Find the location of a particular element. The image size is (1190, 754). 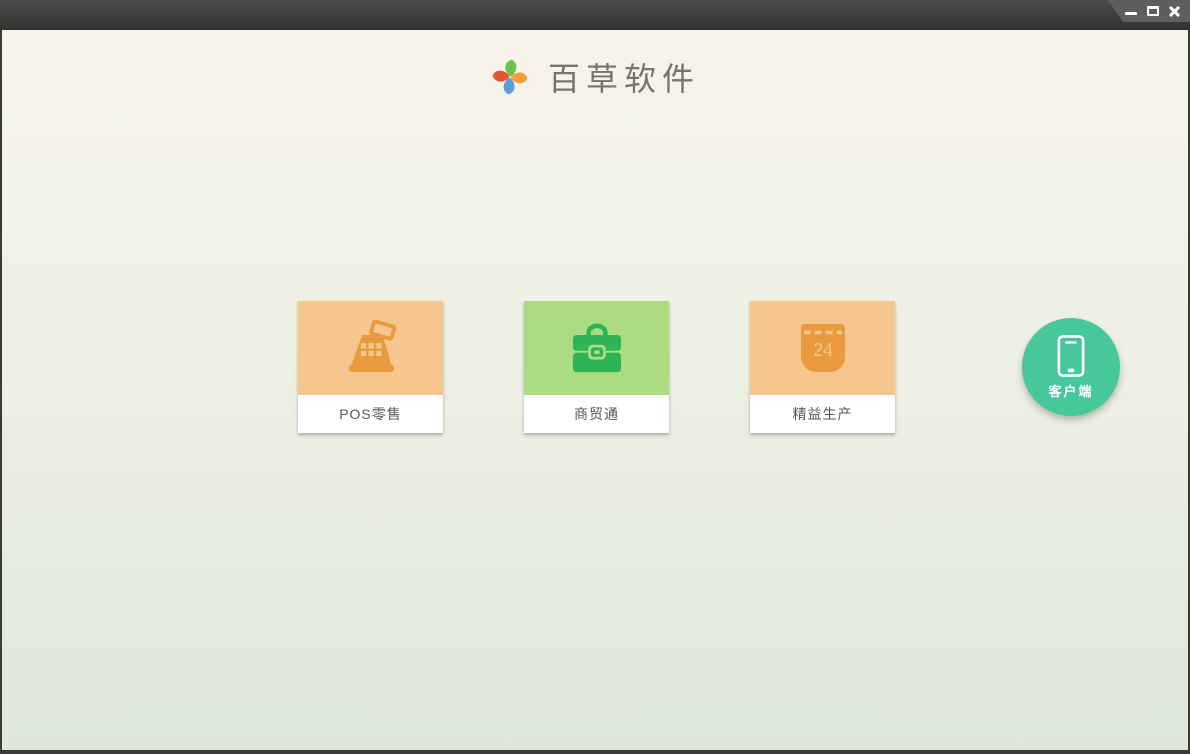

maximize-icon is located at coordinates (1152, 11).